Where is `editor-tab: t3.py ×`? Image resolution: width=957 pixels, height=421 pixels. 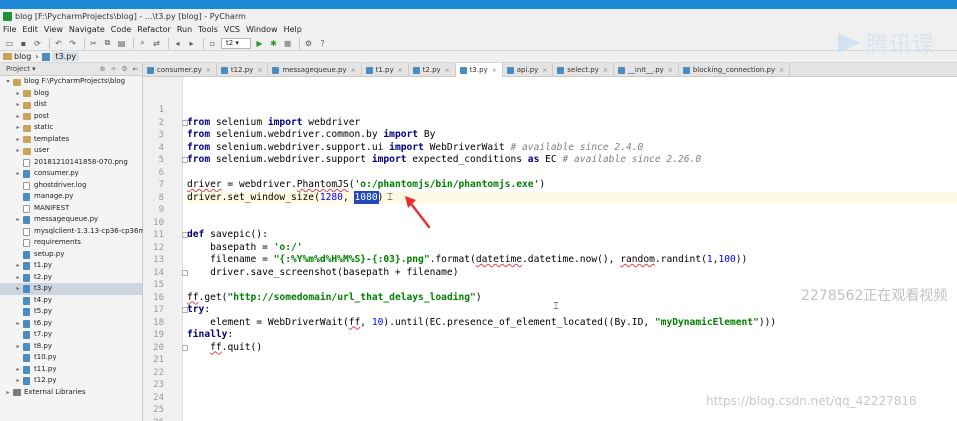 editor-tab: t3.py × is located at coordinates (479, 70).